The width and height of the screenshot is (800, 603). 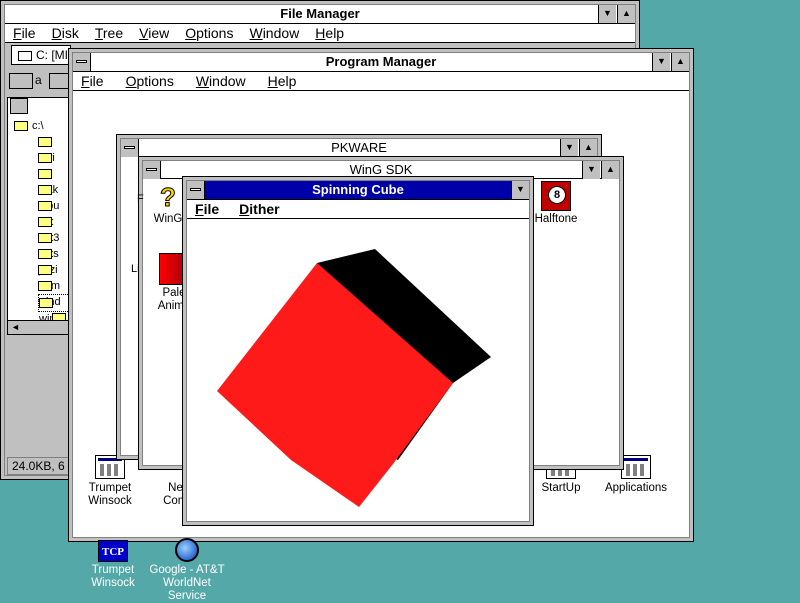 I want to click on drive-icon, so click(x=25, y=55).